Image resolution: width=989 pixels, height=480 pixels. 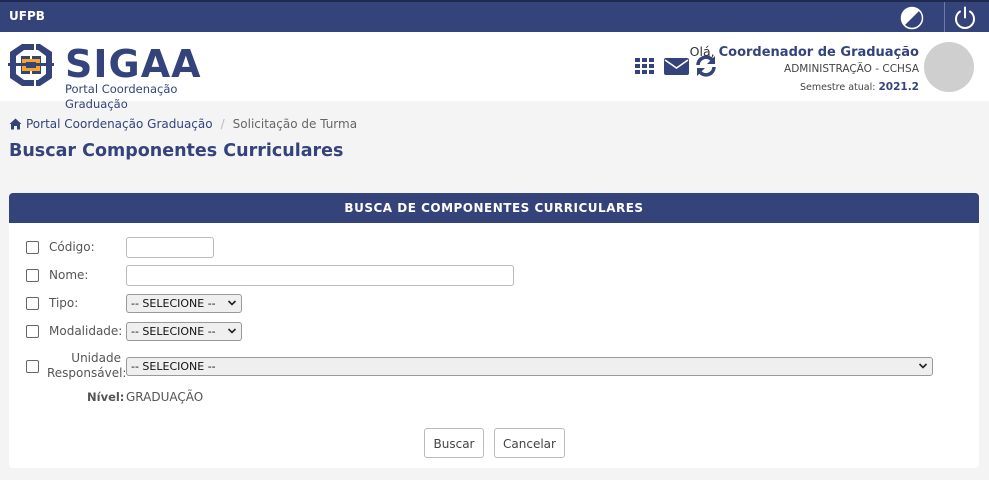 What do you see at coordinates (32, 275) in the screenshot?
I see `nome-checkbox` at bounding box center [32, 275].